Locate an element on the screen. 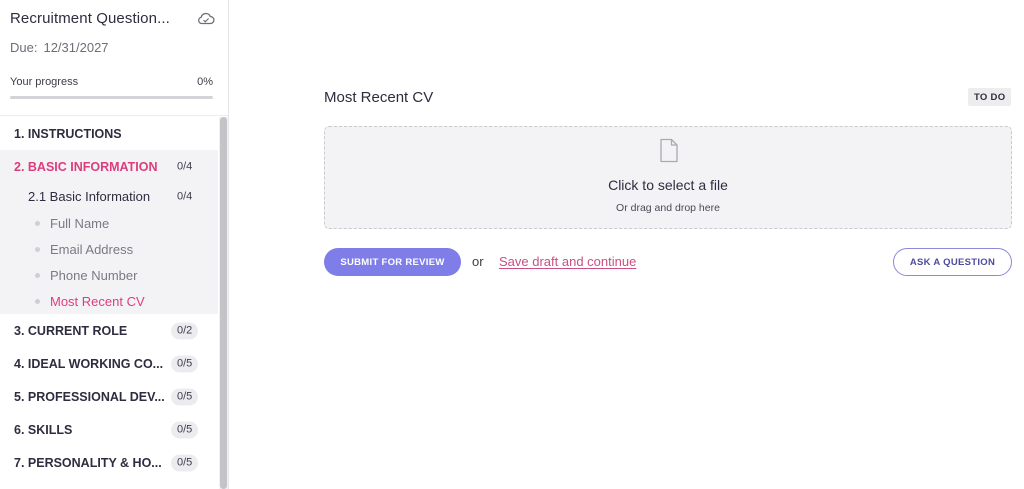 This screenshot has width=1024, height=489. question-label: Full Name is located at coordinates (80, 223).